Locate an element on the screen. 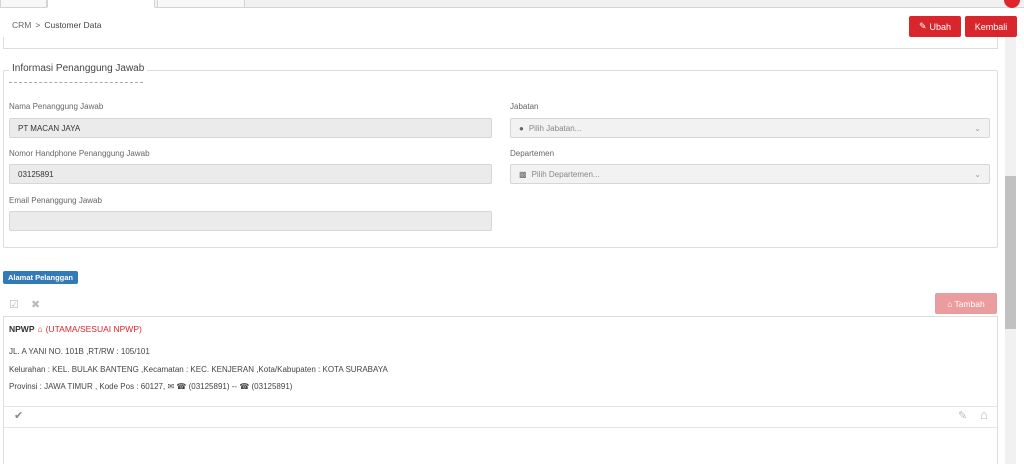  edit-button-label: Ubah is located at coordinates (940, 26).